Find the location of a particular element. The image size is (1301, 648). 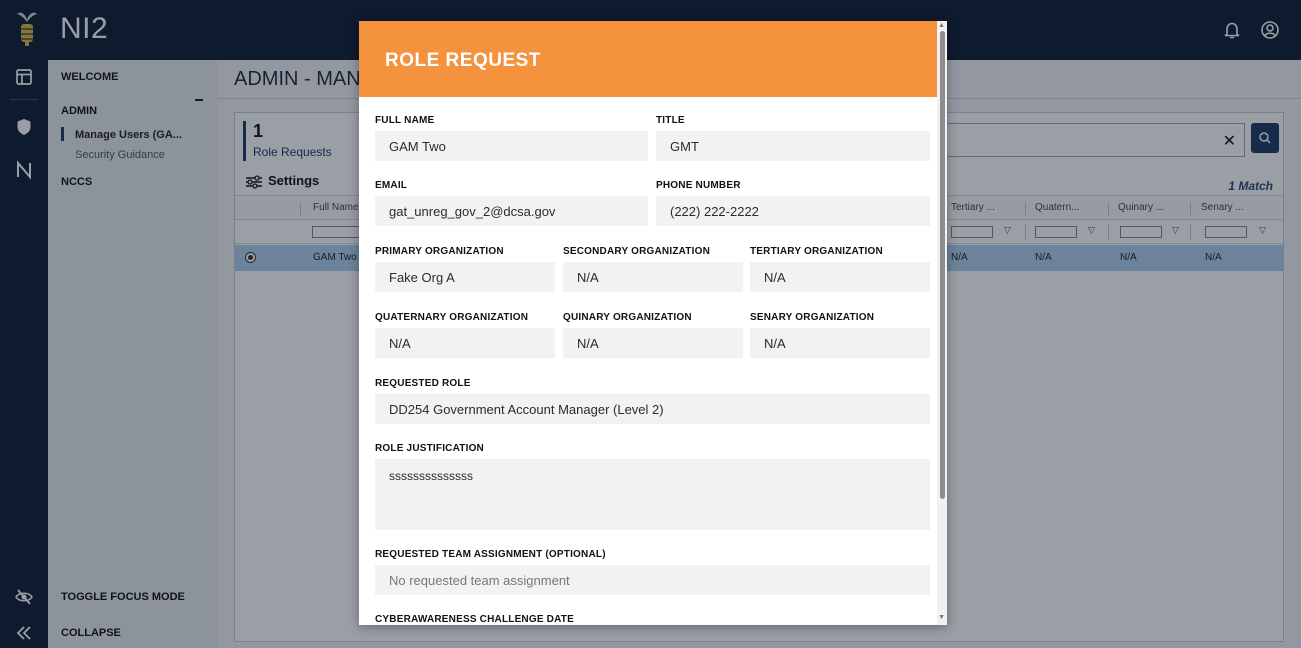

quinary-org-value: N/A is located at coordinates (653, 343).